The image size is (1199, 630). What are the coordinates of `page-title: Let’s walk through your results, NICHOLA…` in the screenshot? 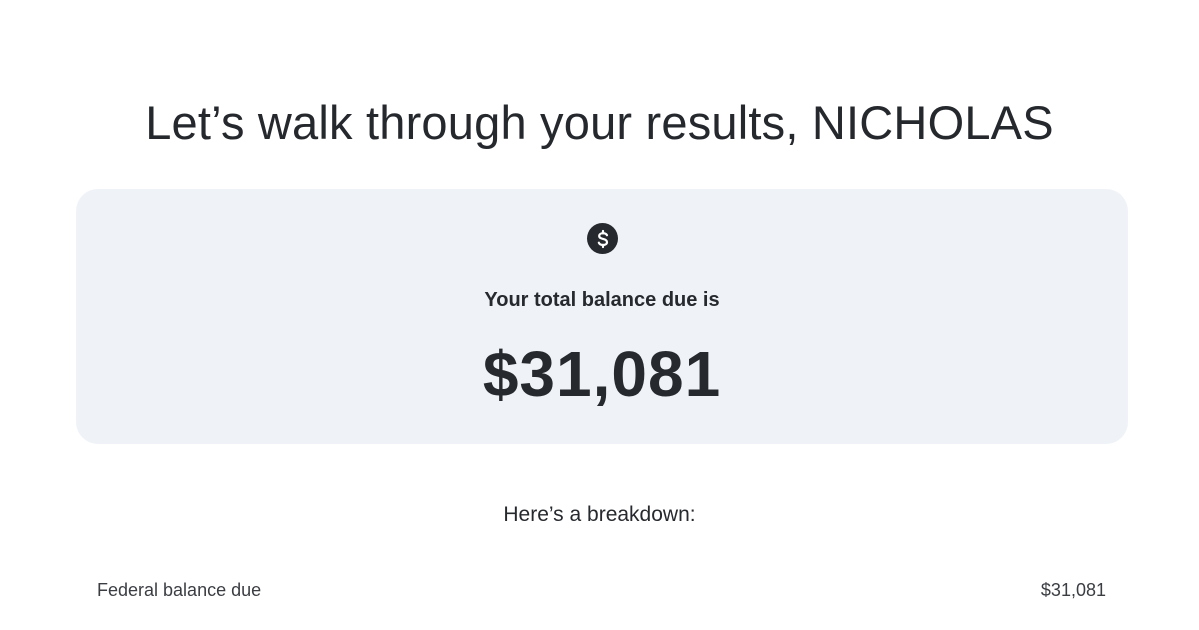 It's located at (599, 123).